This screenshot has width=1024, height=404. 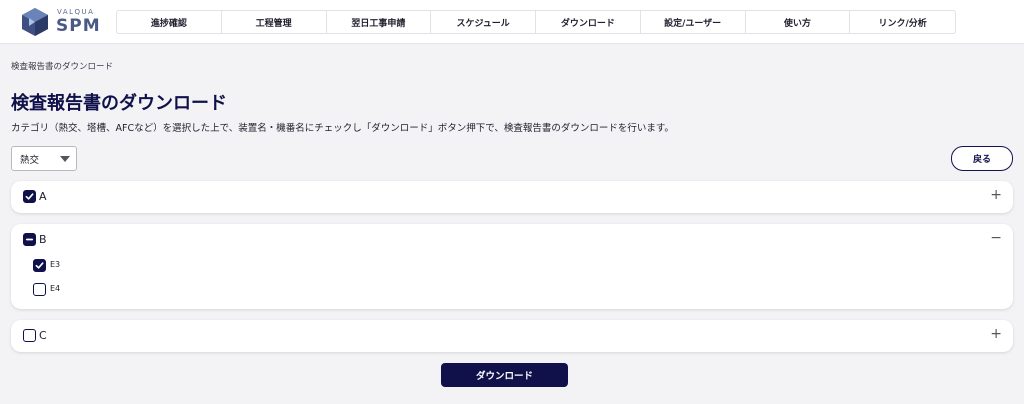 I want to click on group-c-checkbox, so click(x=29, y=335).